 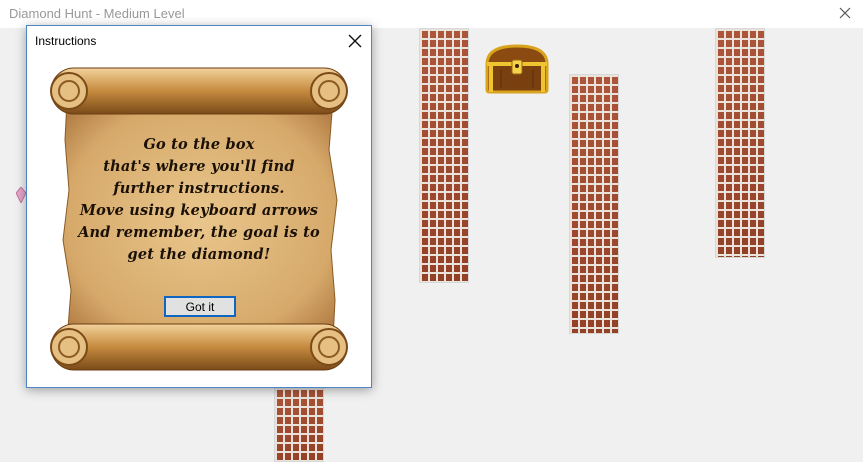 What do you see at coordinates (97, 13) in the screenshot?
I see `window-title: Diamond Hunt - Medium Level` at bounding box center [97, 13].